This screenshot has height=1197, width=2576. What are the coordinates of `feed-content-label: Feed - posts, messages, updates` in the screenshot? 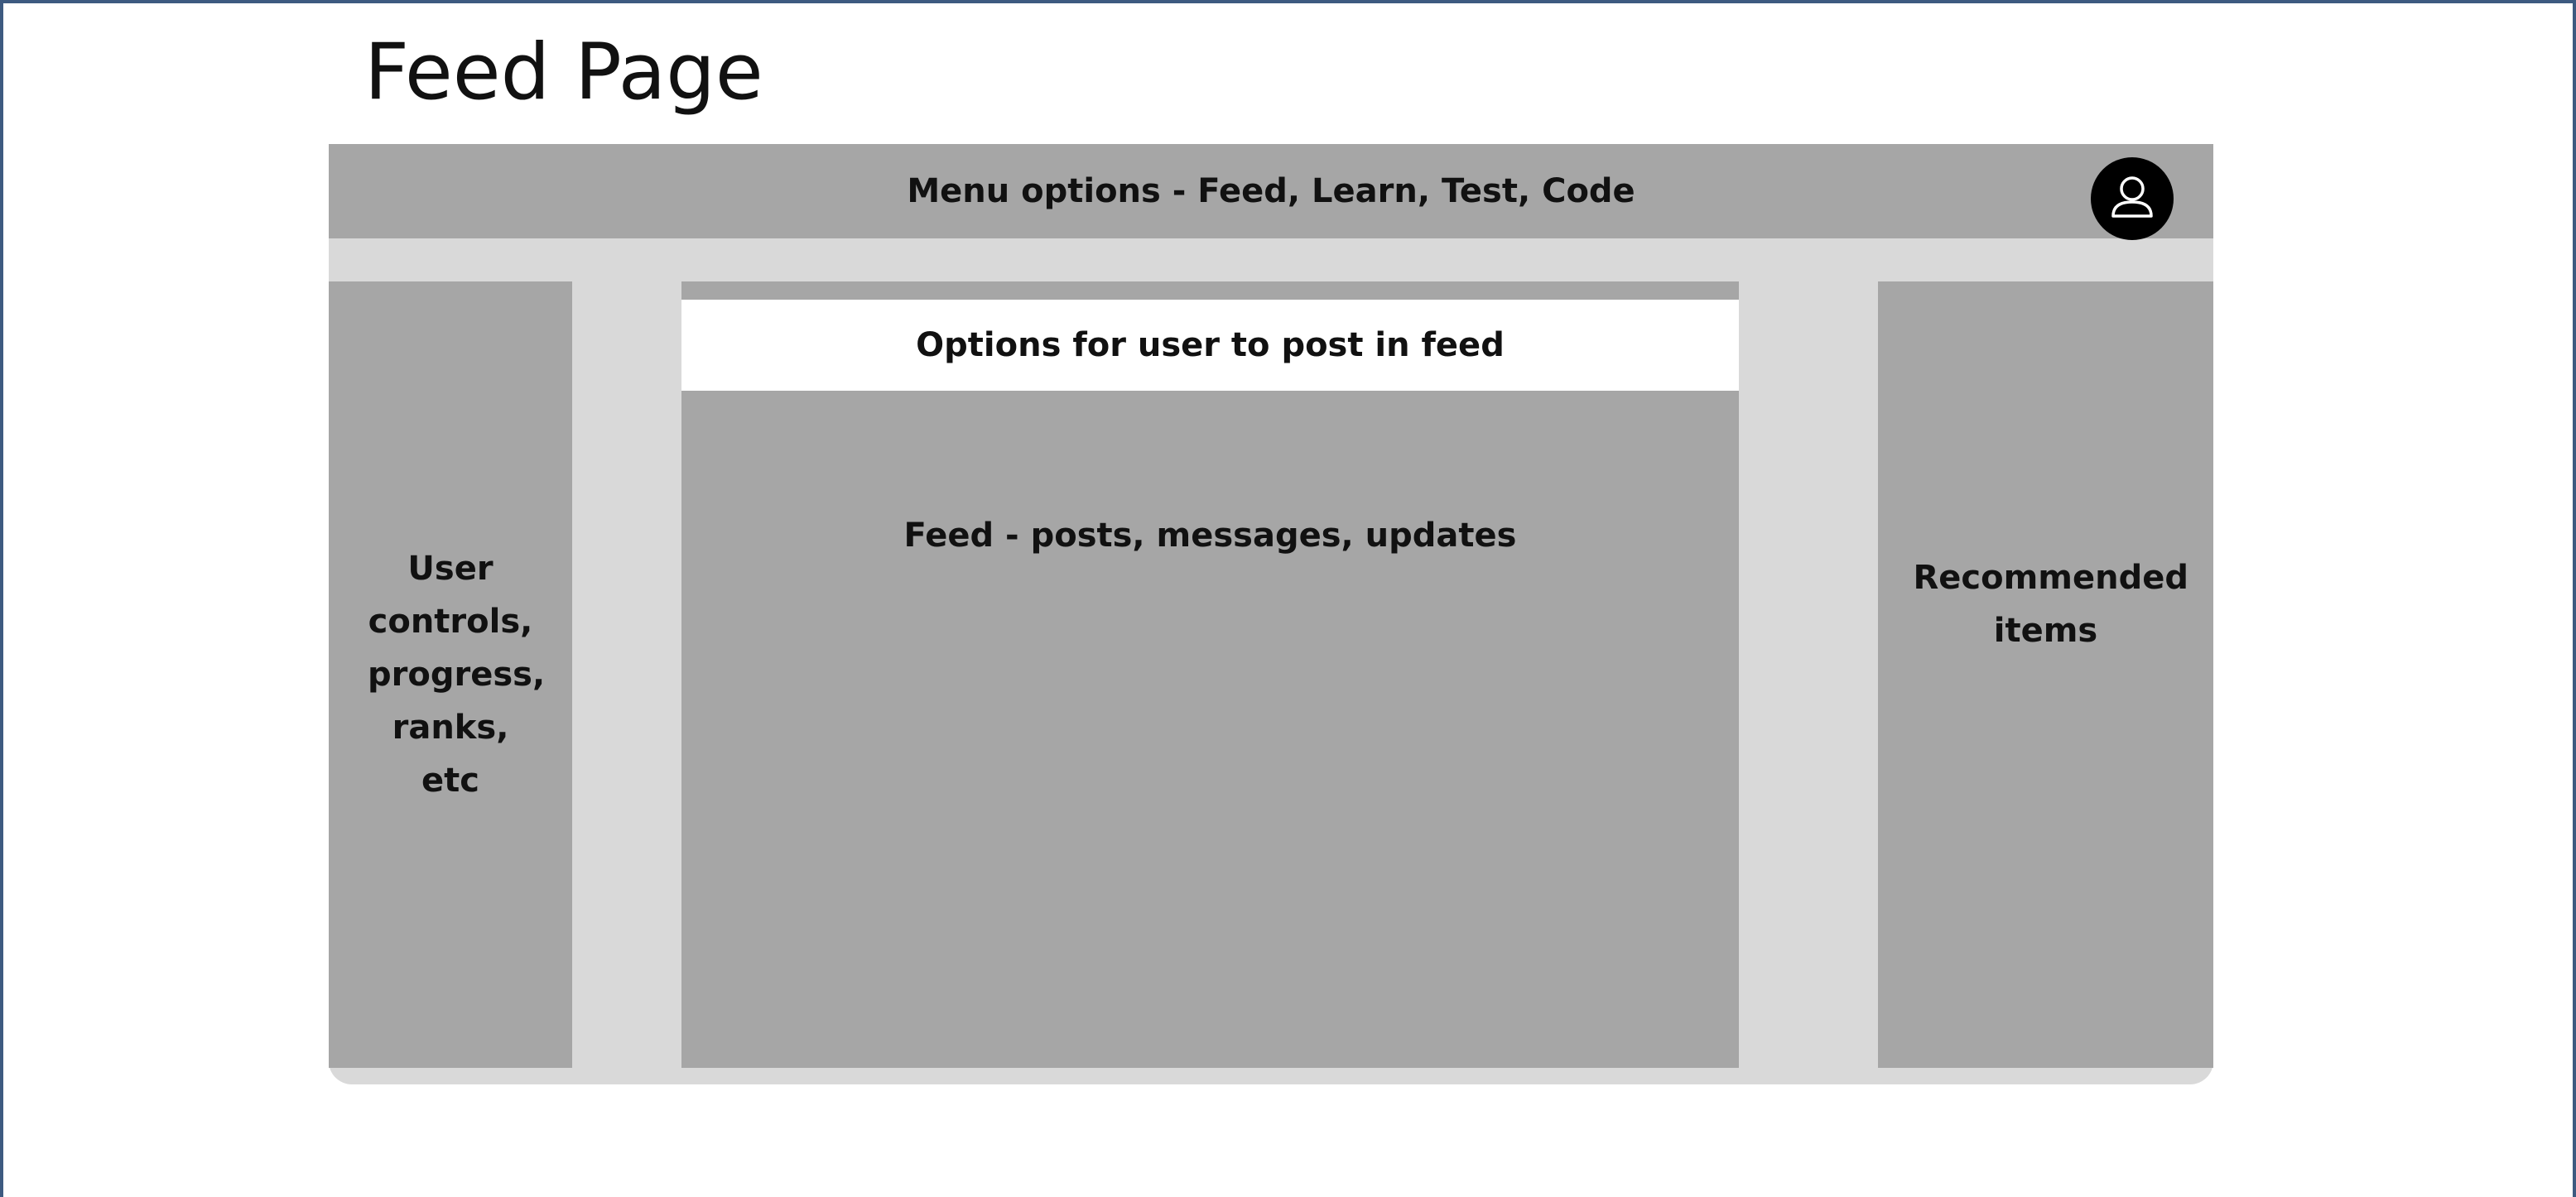 It's located at (1210, 536).